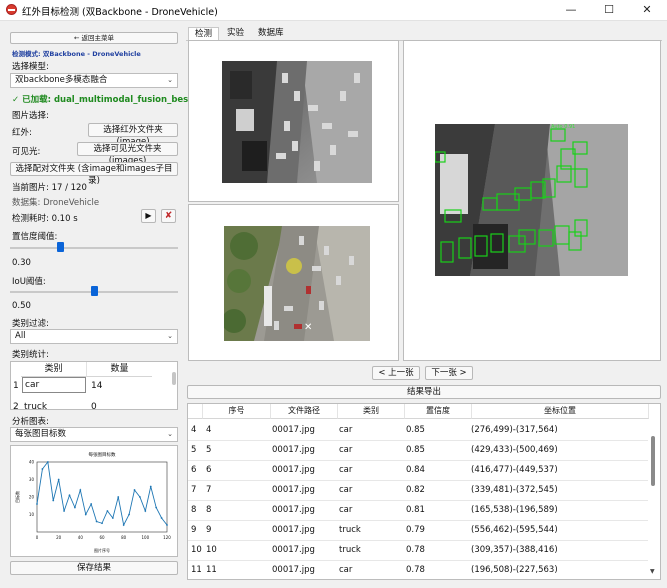 This screenshot has height=588, width=667. I want to click on stats-scrollbar, so click(174, 378).